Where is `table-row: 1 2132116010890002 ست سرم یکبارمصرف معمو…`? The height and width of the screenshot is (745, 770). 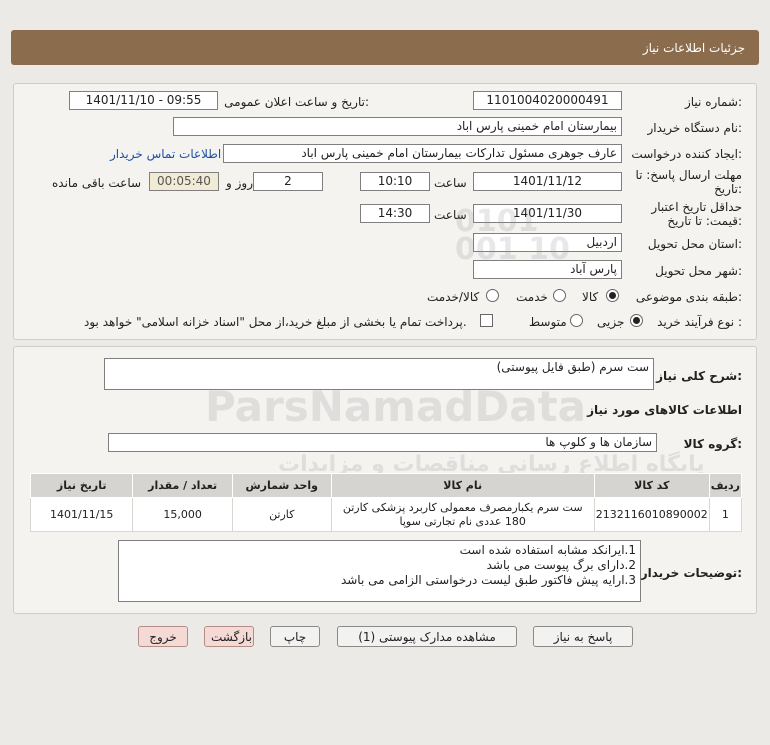
table-row: 1 2132116010890002 ست سرم یکبارمصرف معمو… is located at coordinates (386, 514).